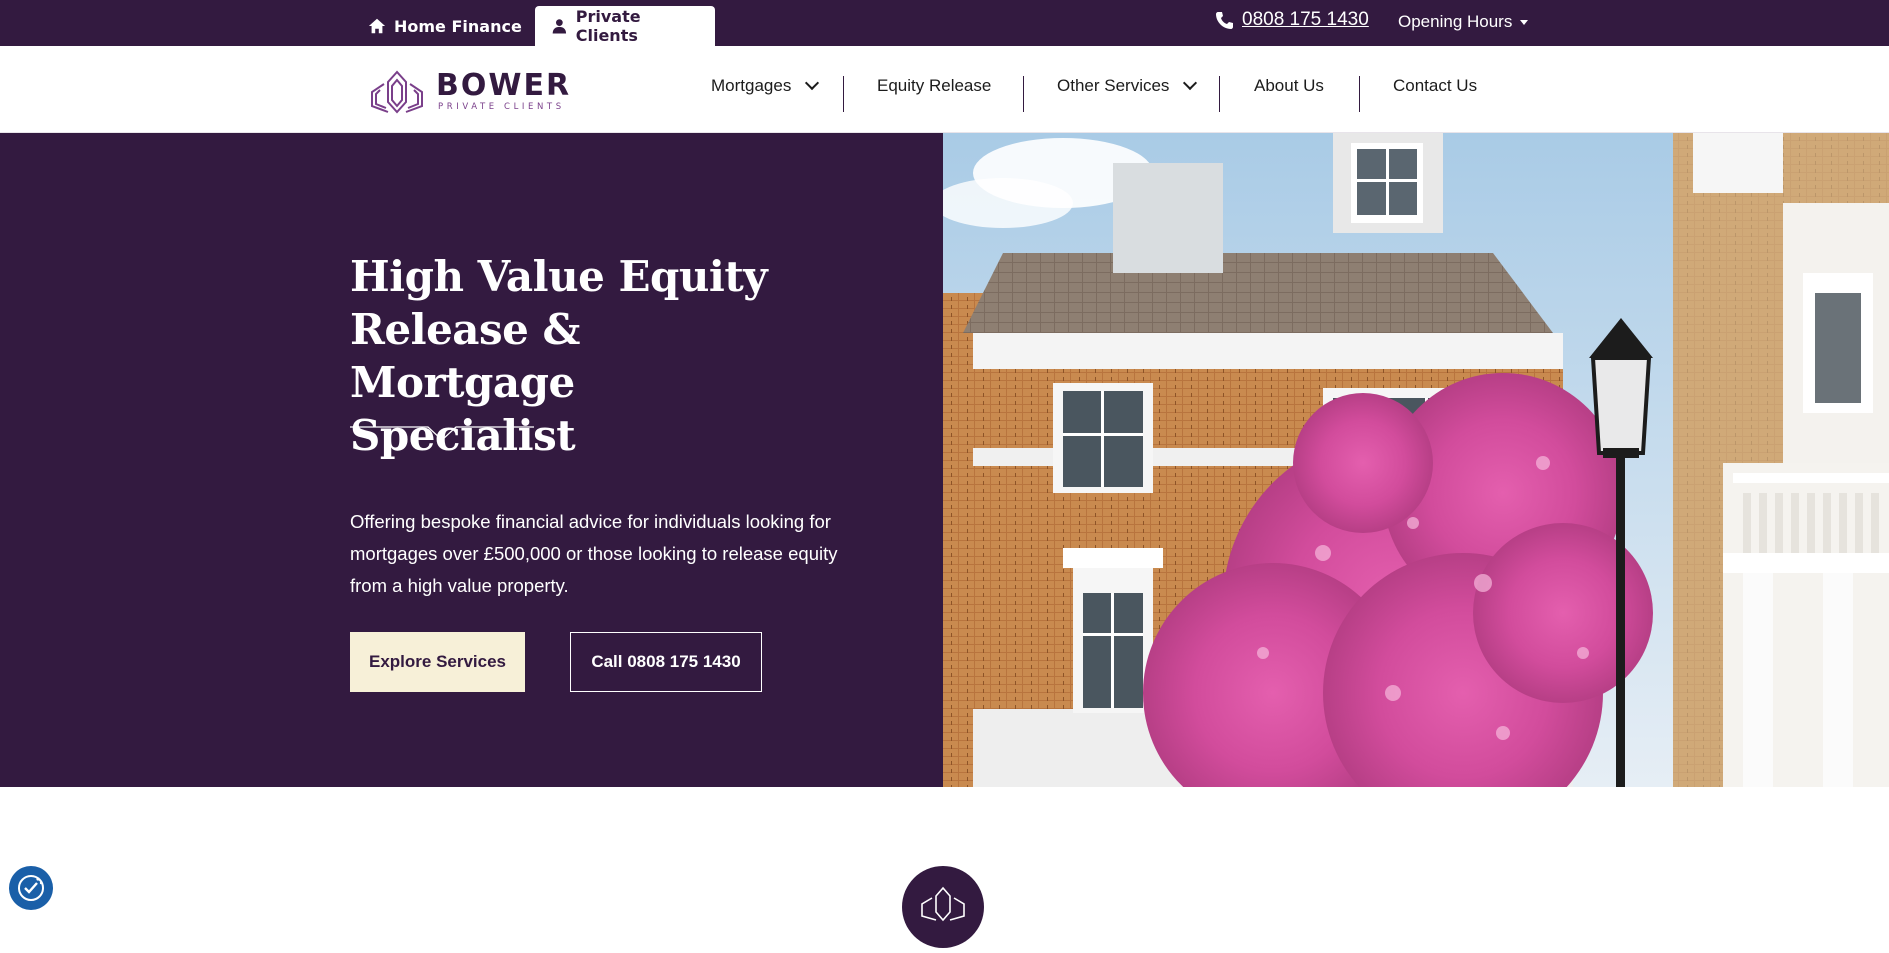 Image resolution: width=1889 pixels, height=953 pixels. I want to click on person-icon, so click(559, 26).